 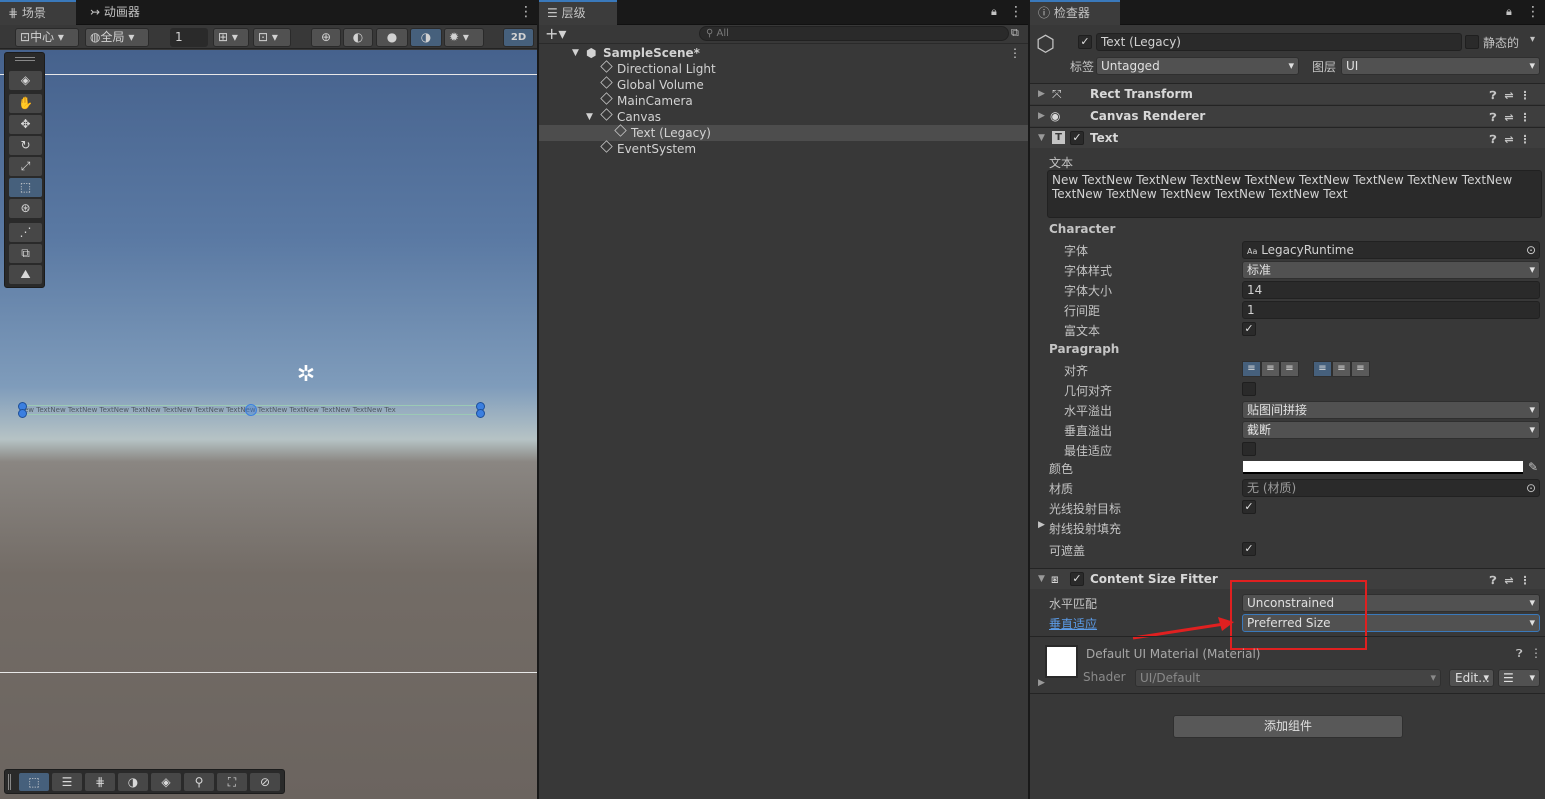 What do you see at coordinates (1075, 12) in the screenshot?
I see `tab-inspector: ⓘ 检查器` at bounding box center [1075, 12].